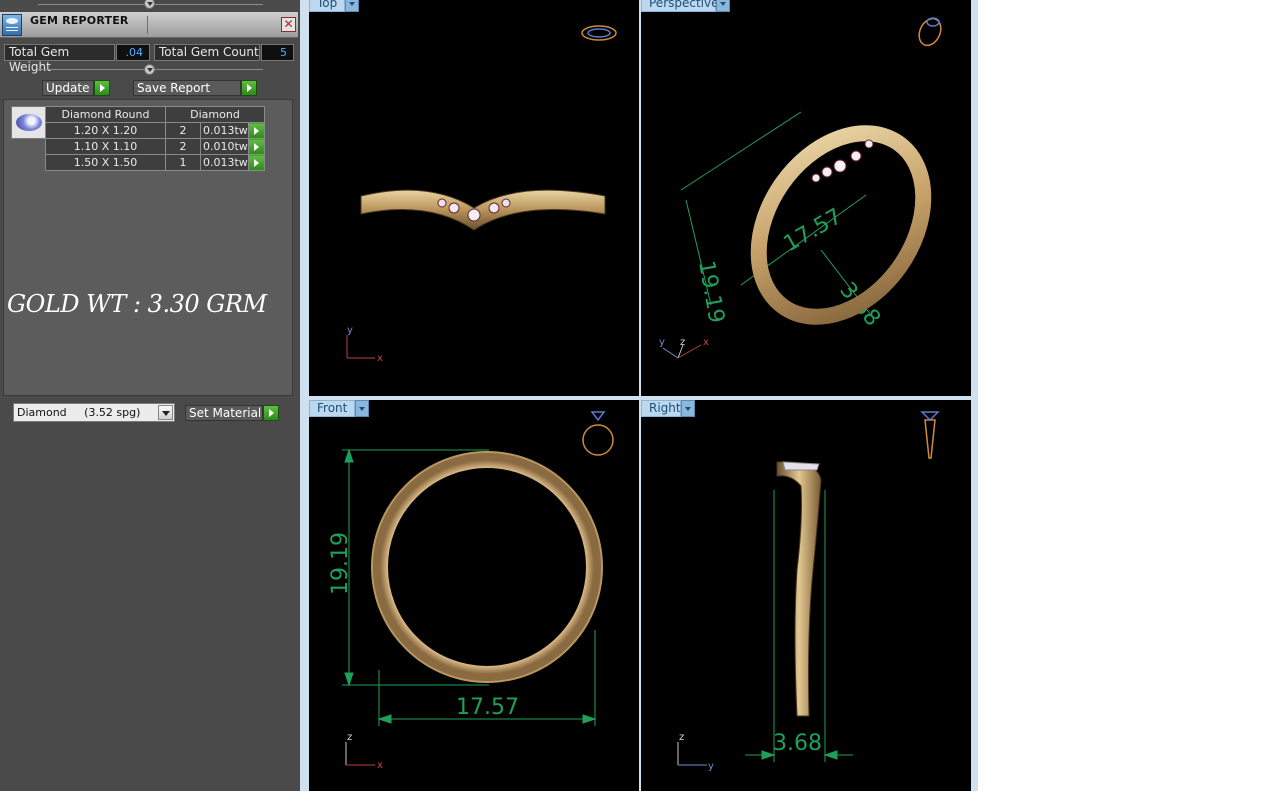  I want to click on tab-top-view: Top, so click(327, 6).